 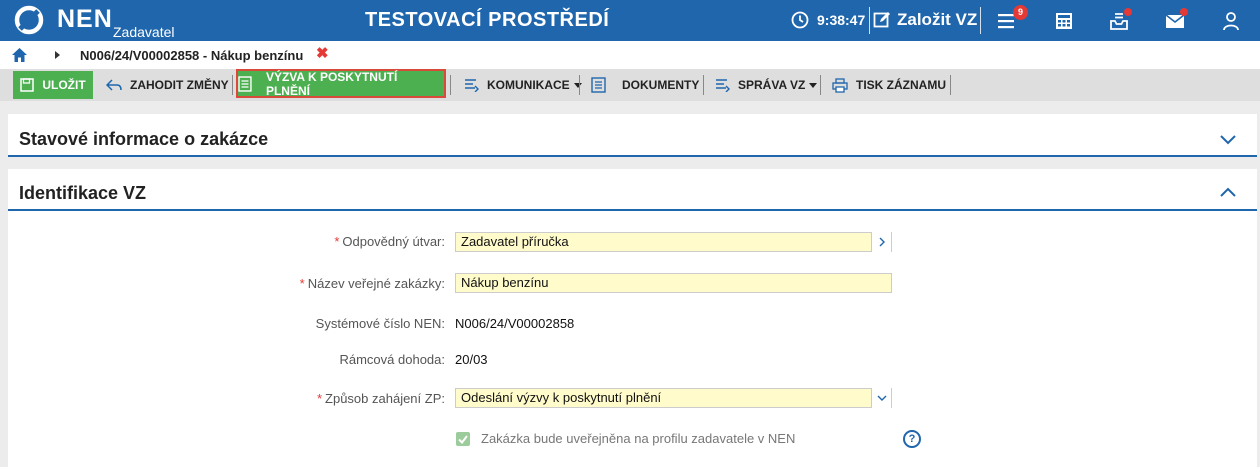 What do you see at coordinates (380, 398) in the screenshot?
I see `initiation-method-label: * Způsob zahájení ZP:` at bounding box center [380, 398].